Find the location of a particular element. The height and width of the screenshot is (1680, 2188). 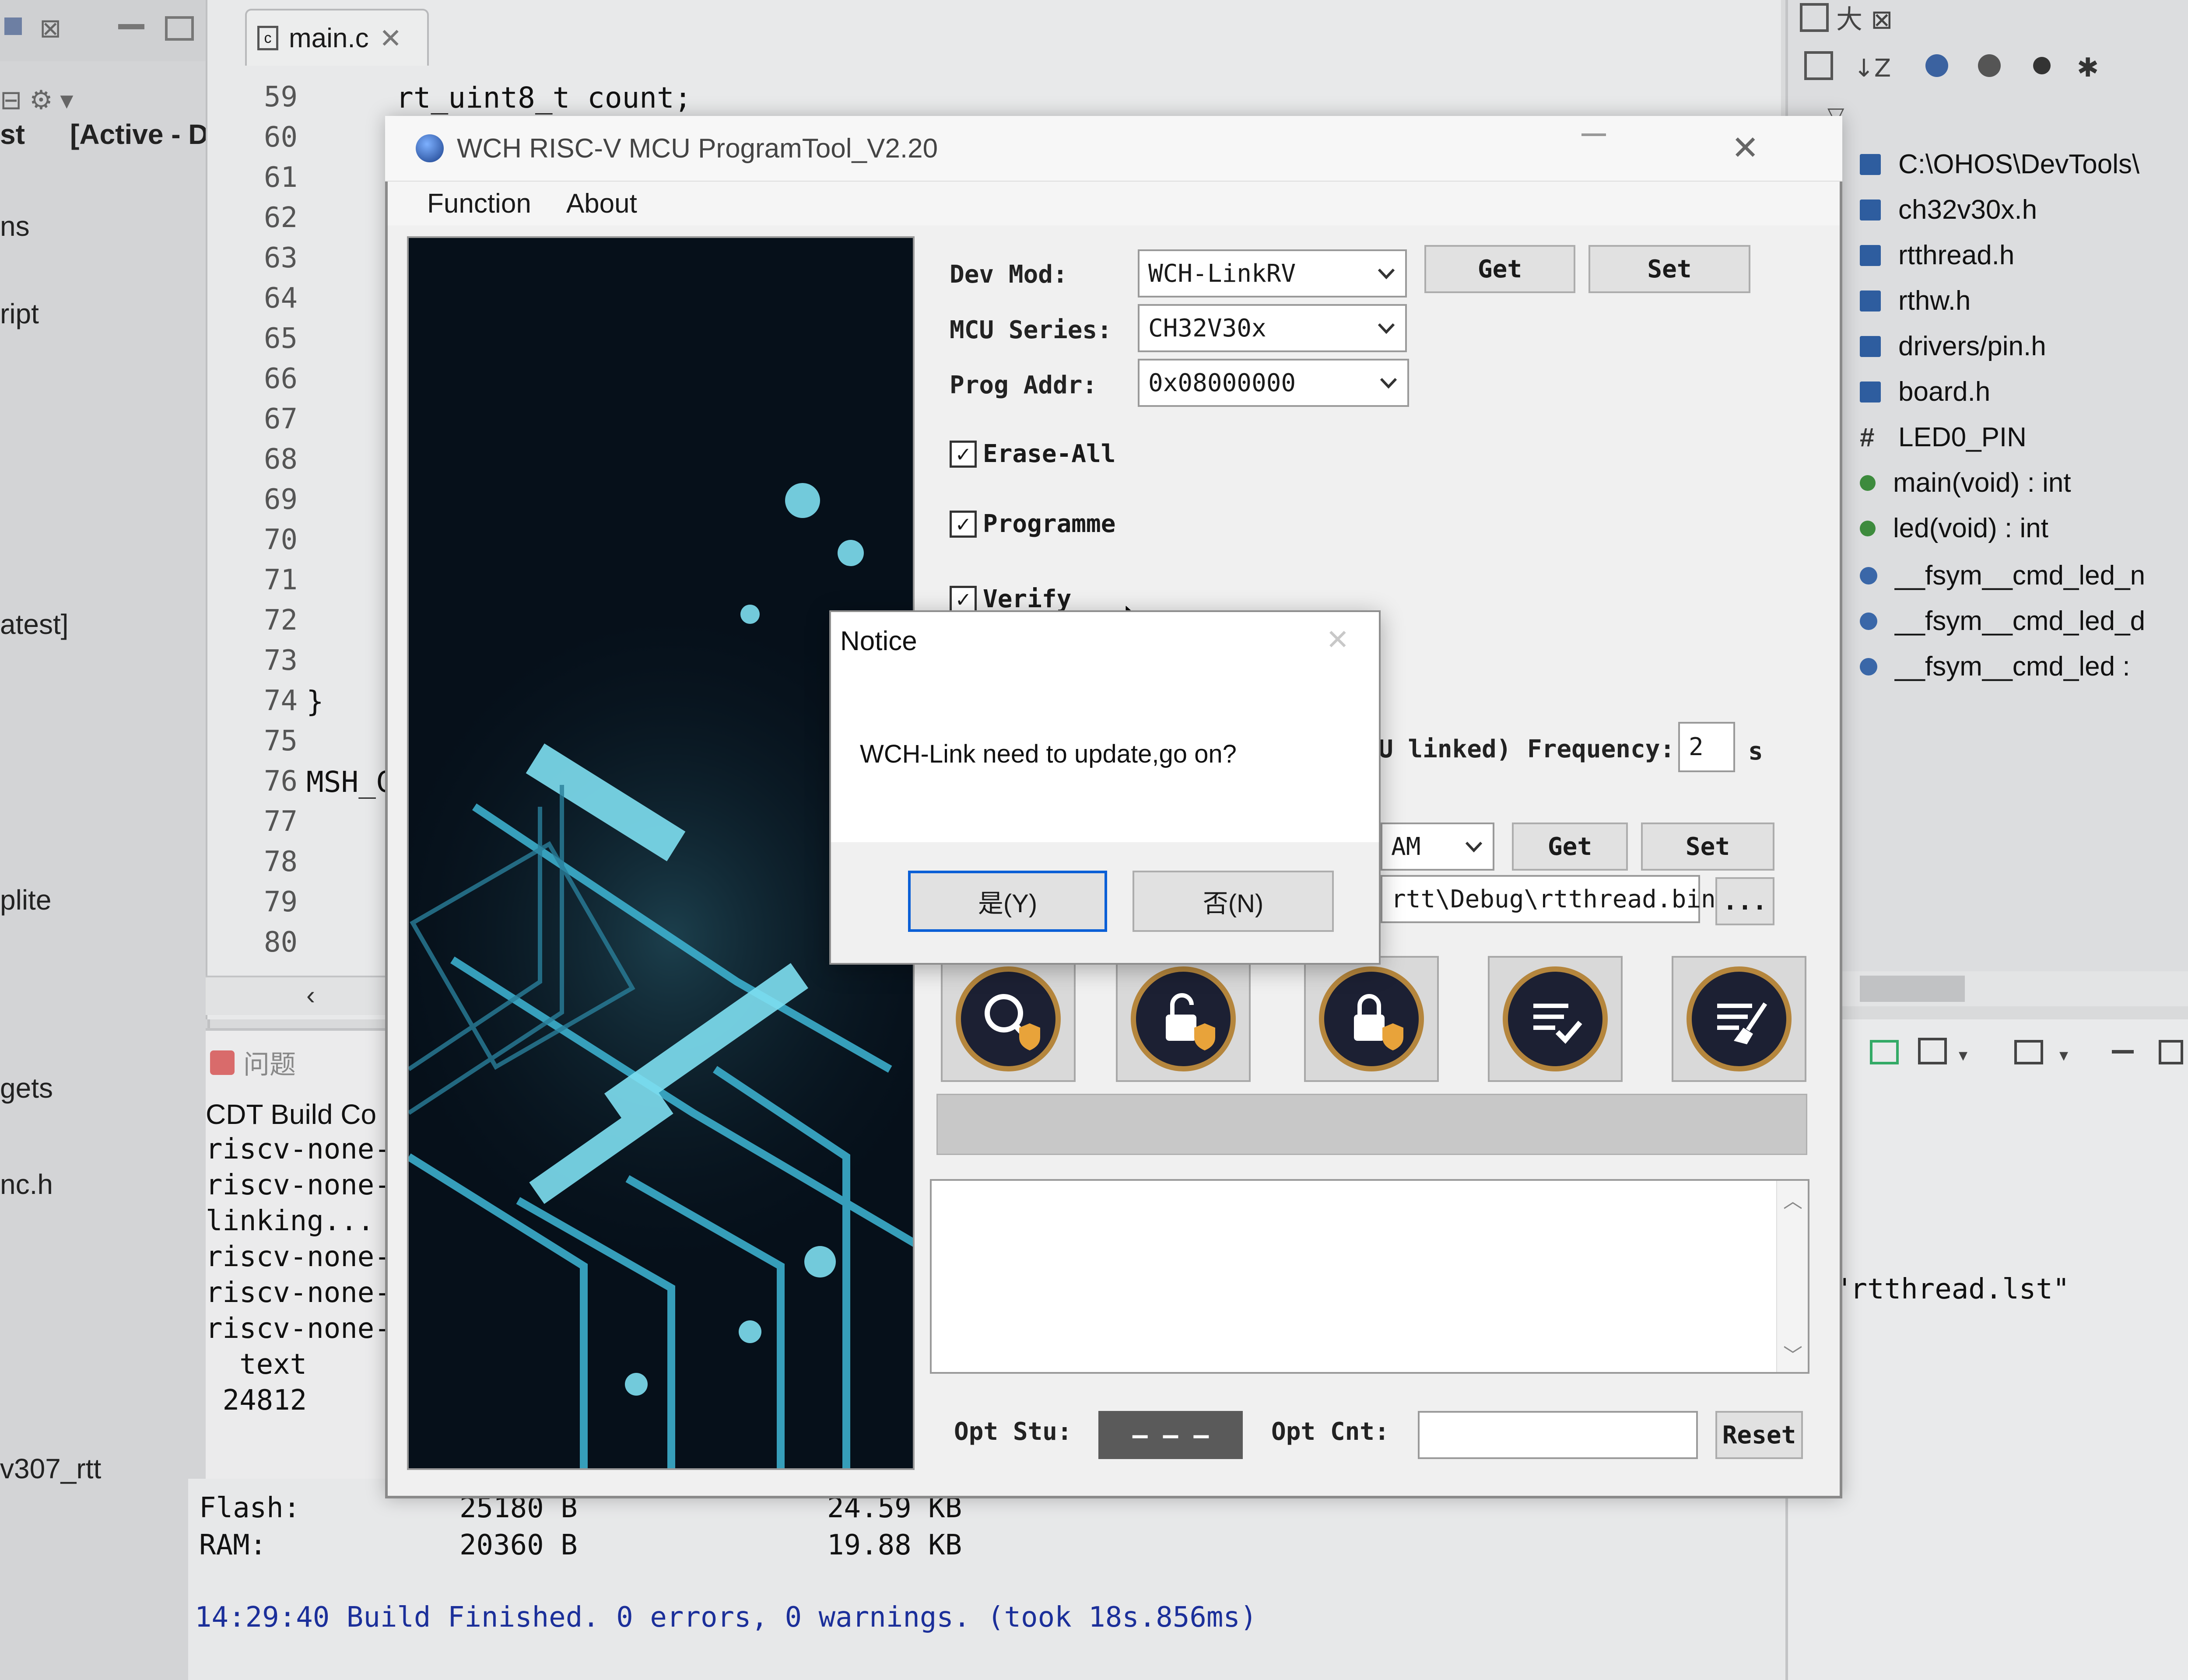

minimize-icon is located at coordinates (1593, 134).